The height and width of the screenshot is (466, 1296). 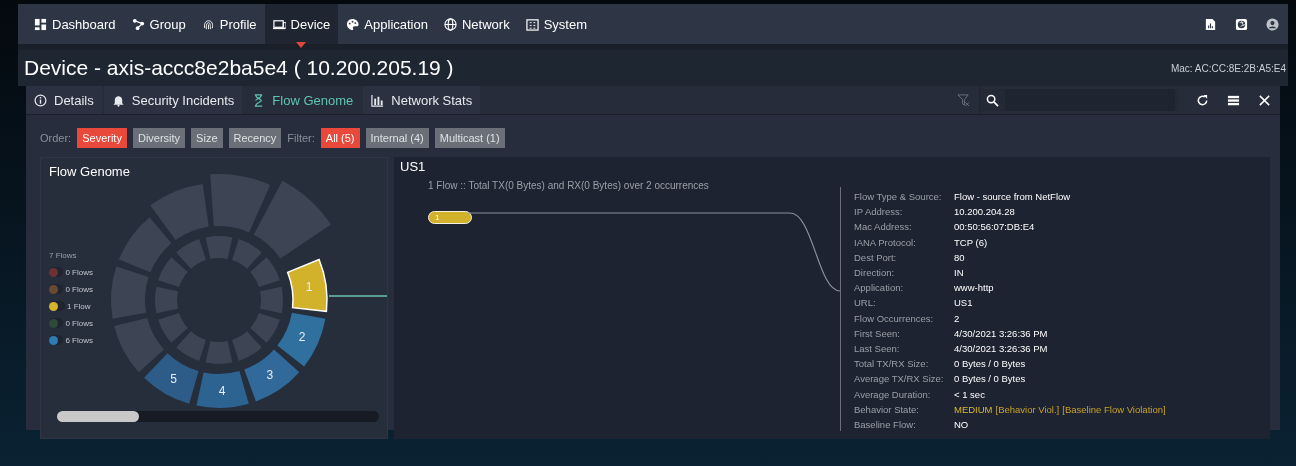 What do you see at coordinates (899, 379) in the screenshot?
I see `detail-label: Average TX/RX Size:` at bounding box center [899, 379].